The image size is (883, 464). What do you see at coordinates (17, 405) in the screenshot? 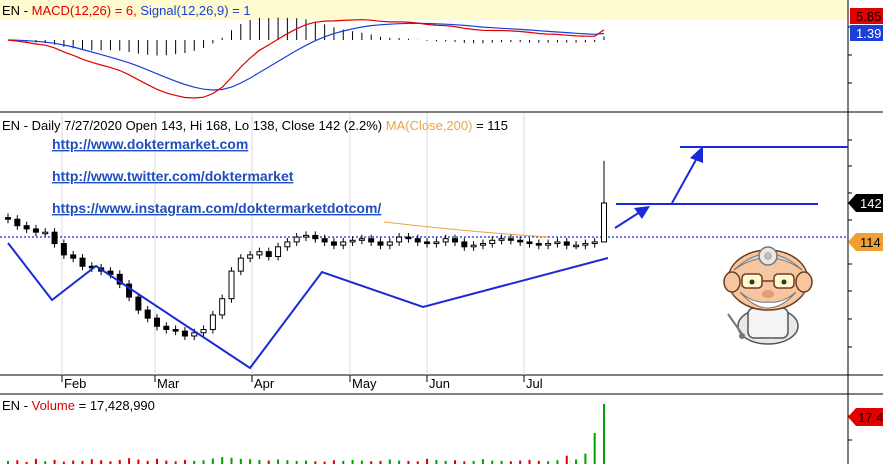
I see `volume-prefix: EN -` at bounding box center [17, 405].